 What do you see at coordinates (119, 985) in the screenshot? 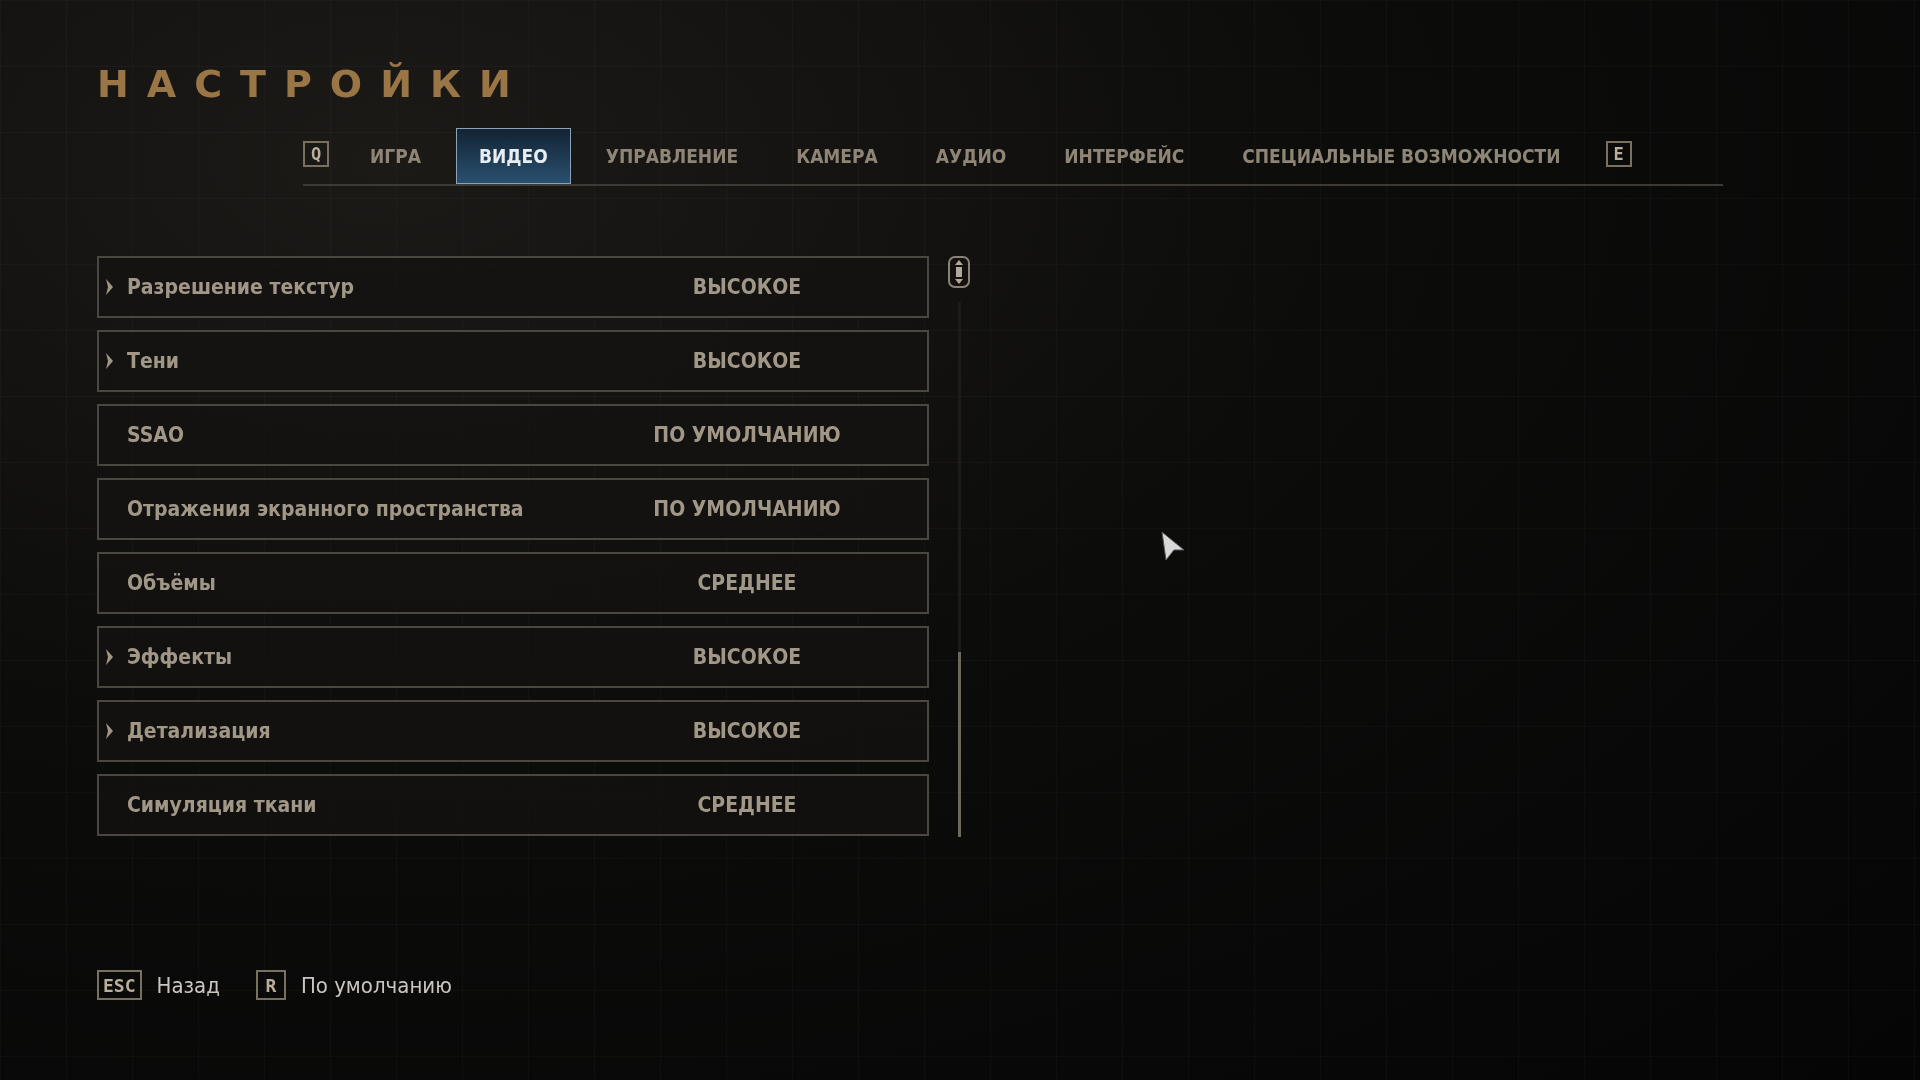
I see `key-hint: ESC` at bounding box center [119, 985].